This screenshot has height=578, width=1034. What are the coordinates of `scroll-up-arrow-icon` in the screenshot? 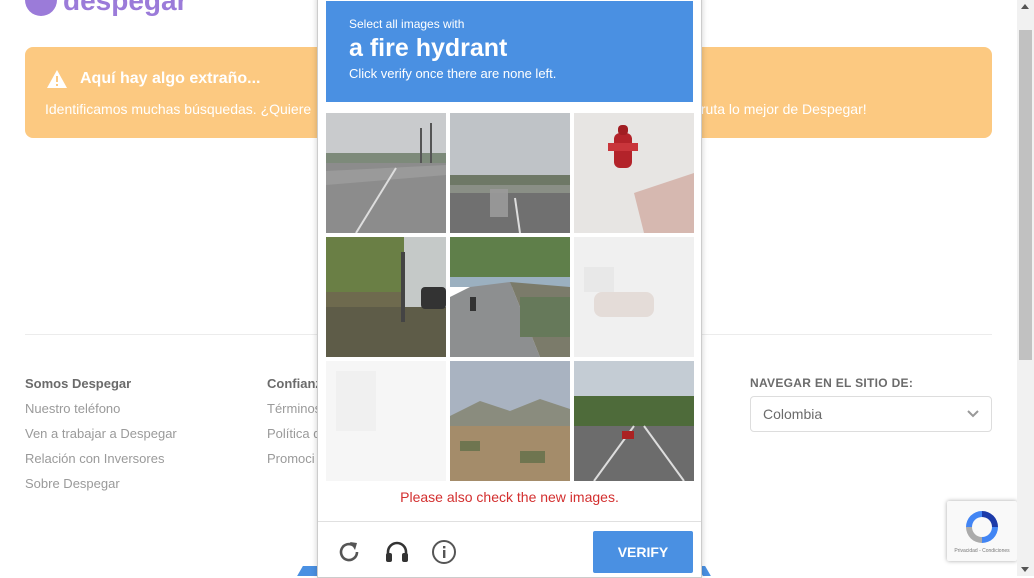 It's located at (1025, 6).